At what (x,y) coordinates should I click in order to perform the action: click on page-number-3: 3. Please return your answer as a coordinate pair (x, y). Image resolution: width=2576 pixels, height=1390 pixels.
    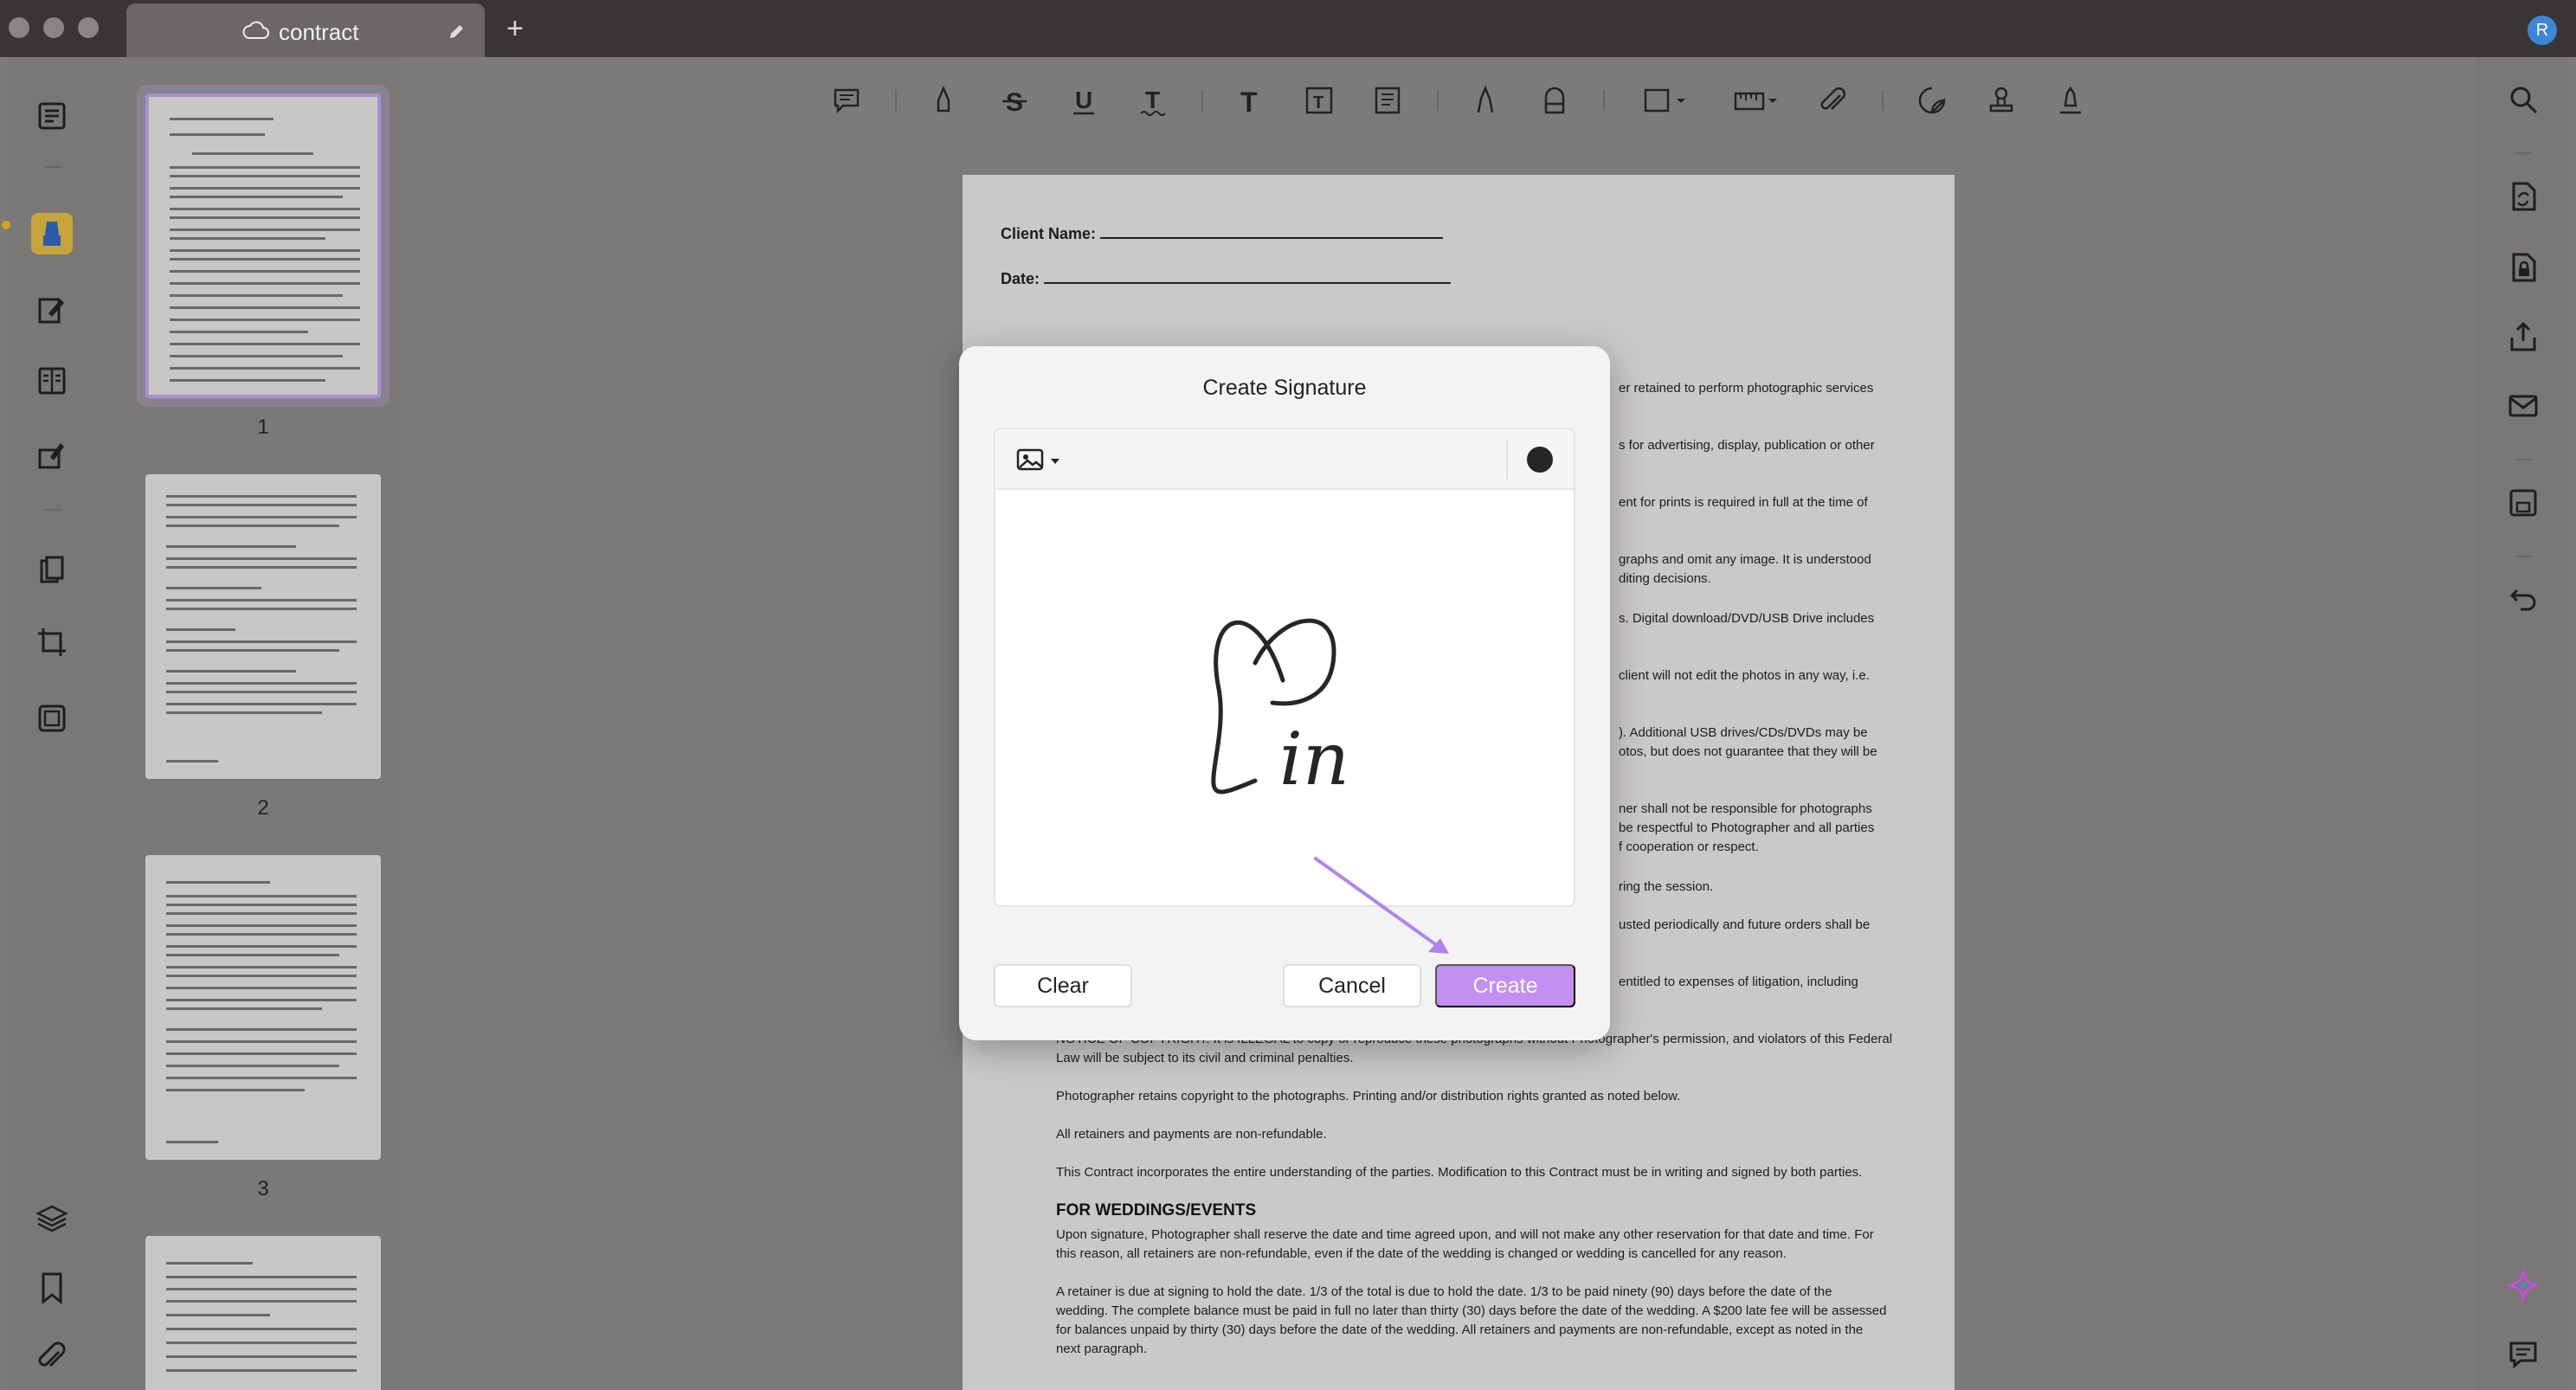
    Looking at the image, I should click on (263, 1189).